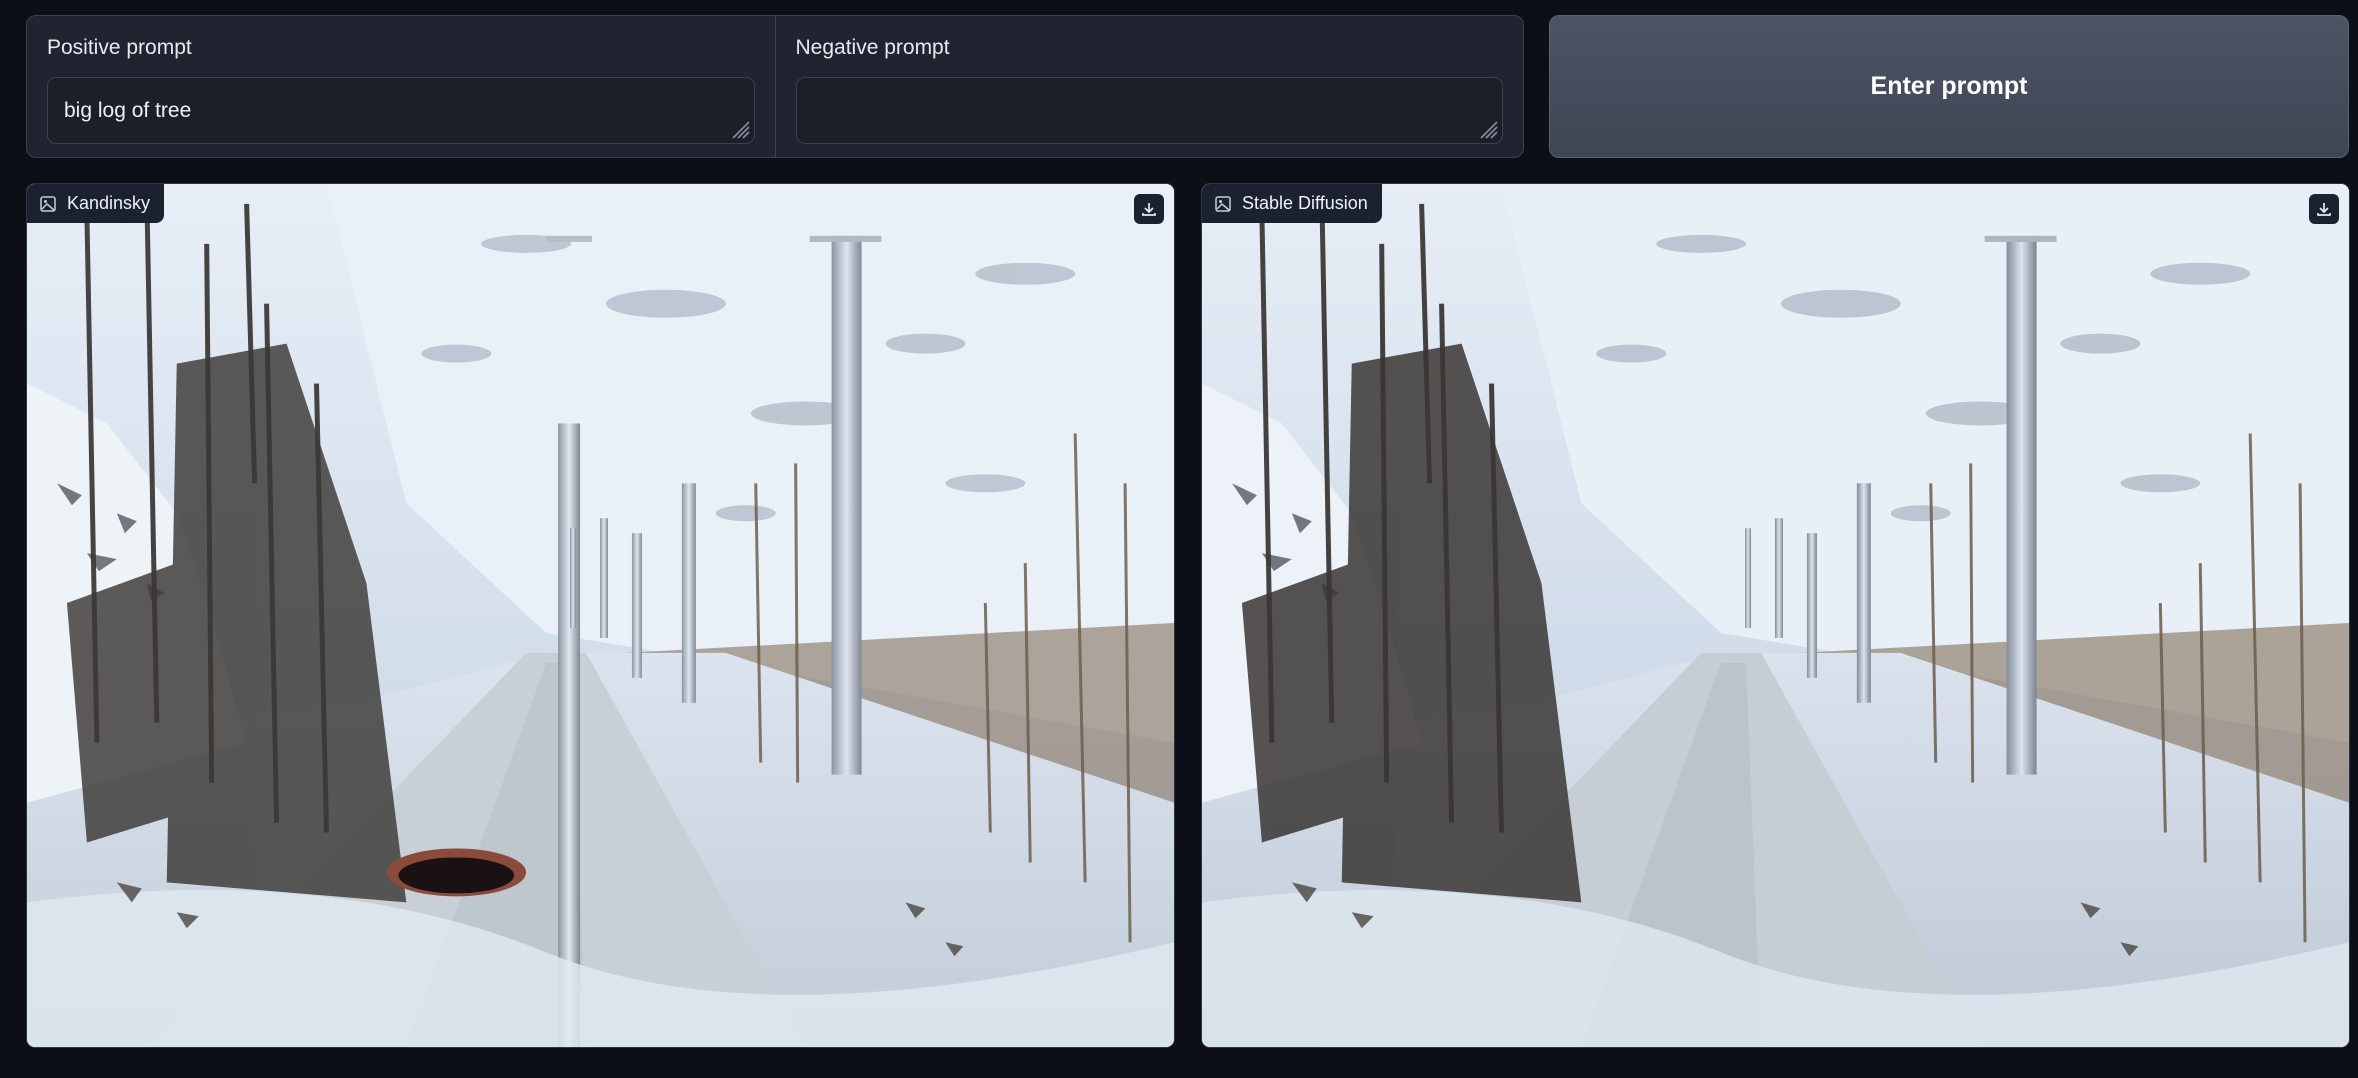  Describe the element at coordinates (872, 47) in the screenshot. I see `negative-prompt-label: Negative prompt` at that location.